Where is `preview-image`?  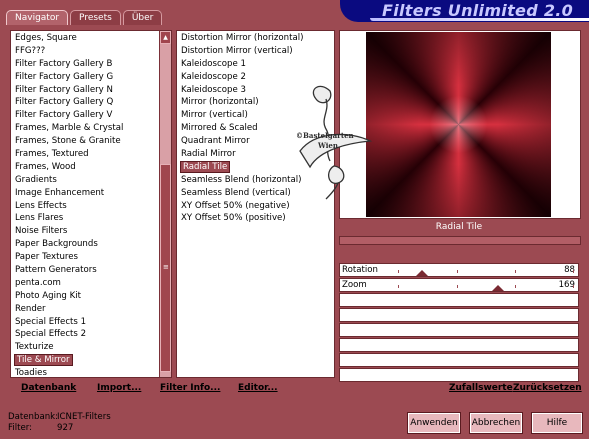 preview-image is located at coordinates (458, 124).